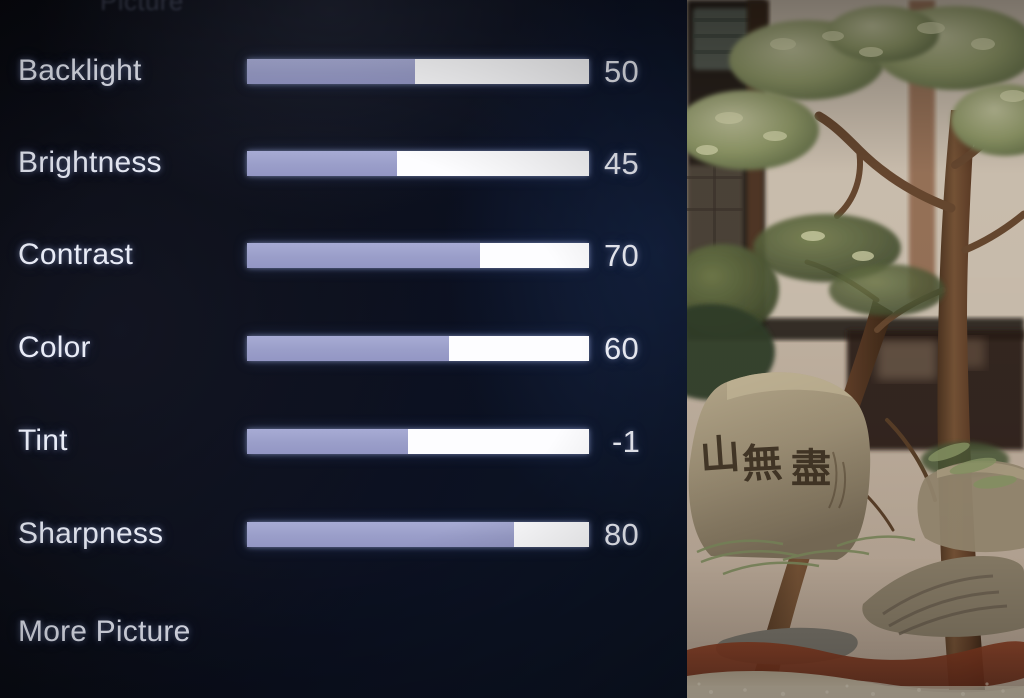  Describe the element at coordinates (622, 255) in the screenshot. I see `setting-value: 70` at that location.